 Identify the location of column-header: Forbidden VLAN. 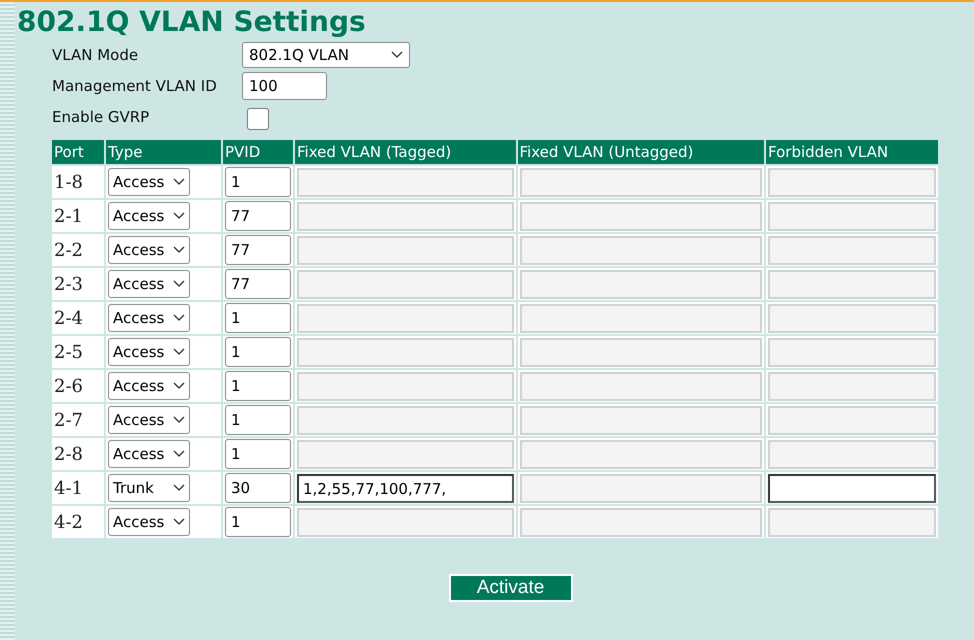
(852, 152).